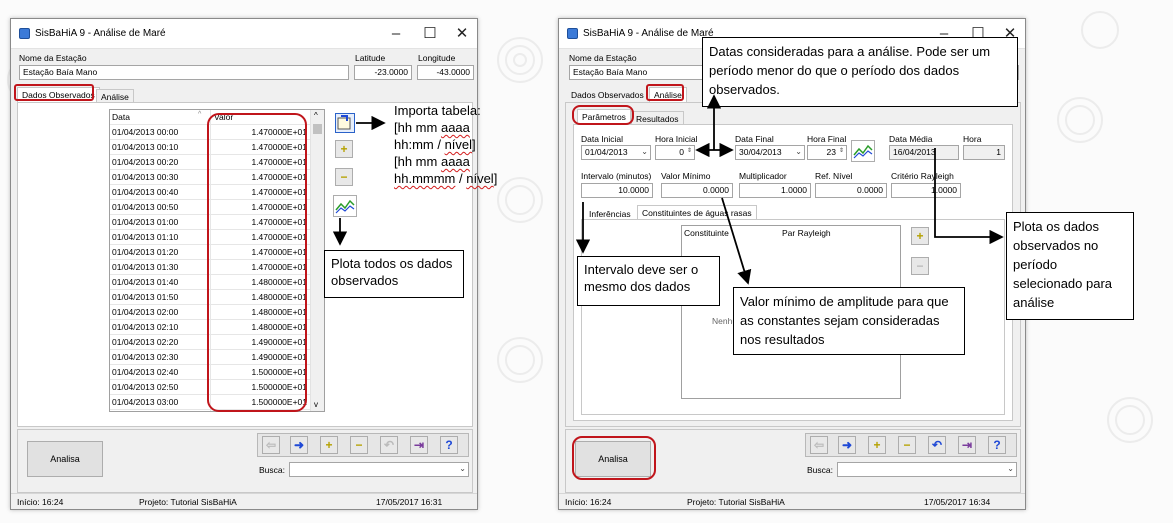 This screenshot has width=1173, height=523. What do you see at coordinates (754, 139) in the screenshot?
I see `end-date-label: Data Final` at bounding box center [754, 139].